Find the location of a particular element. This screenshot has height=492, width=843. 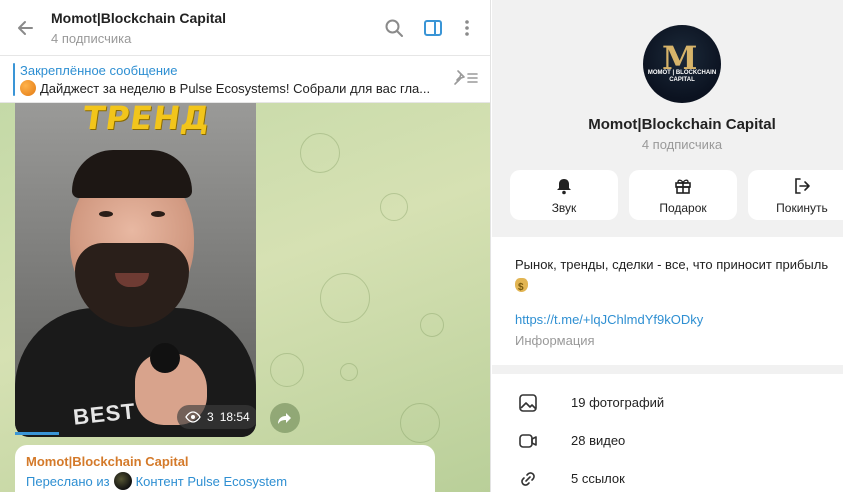

video-hair is located at coordinates (132, 174).